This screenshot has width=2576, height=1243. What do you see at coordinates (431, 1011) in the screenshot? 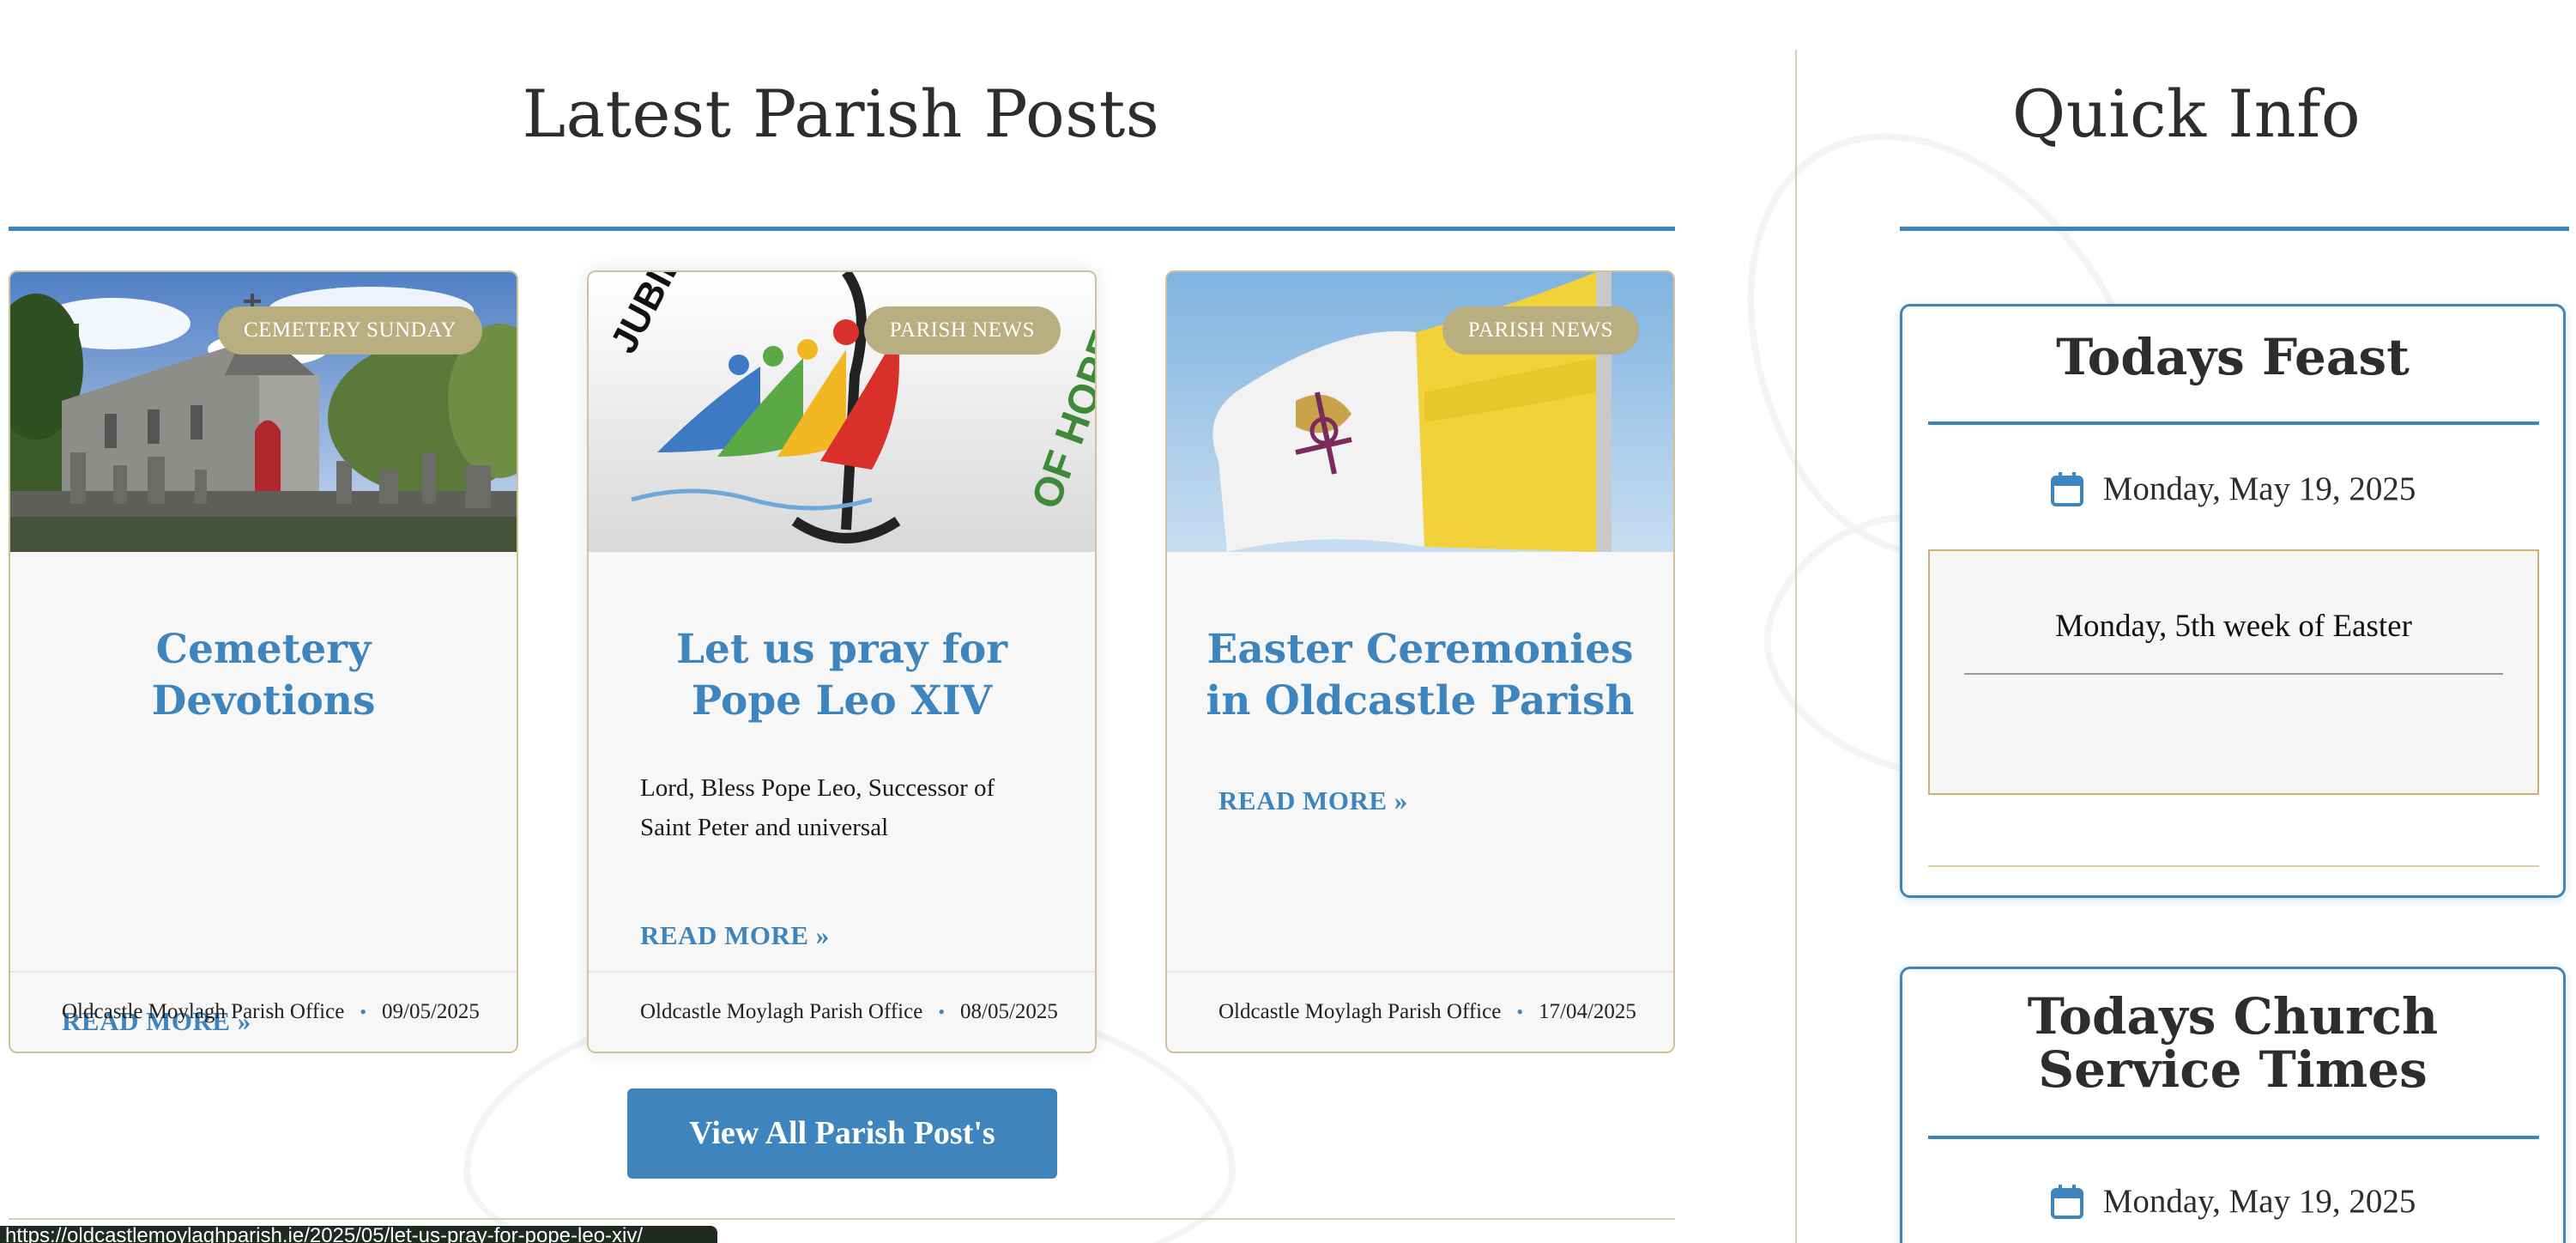
I see `post-date: 09/05/2025` at bounding box center [431, 1011].